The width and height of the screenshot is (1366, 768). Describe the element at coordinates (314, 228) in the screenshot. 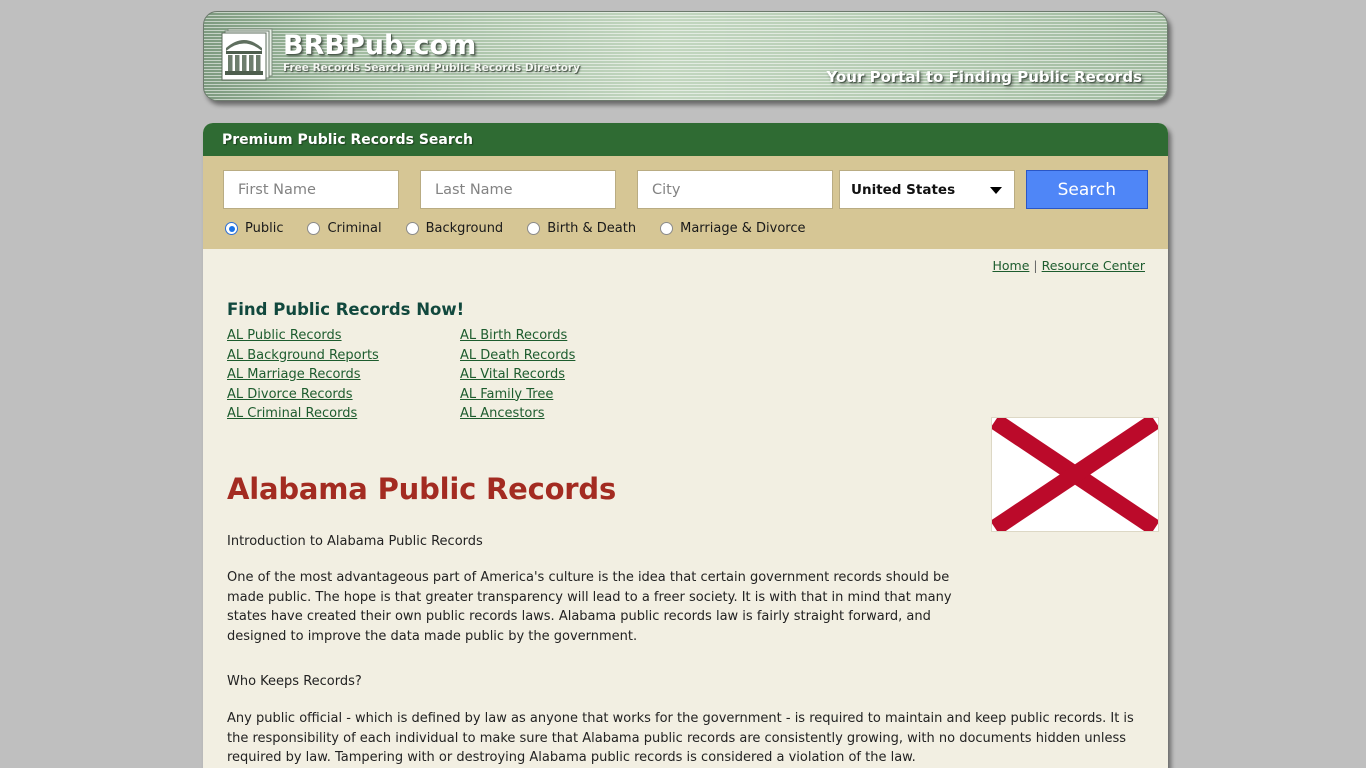

I see `radio-criminal-indicator` at that location.